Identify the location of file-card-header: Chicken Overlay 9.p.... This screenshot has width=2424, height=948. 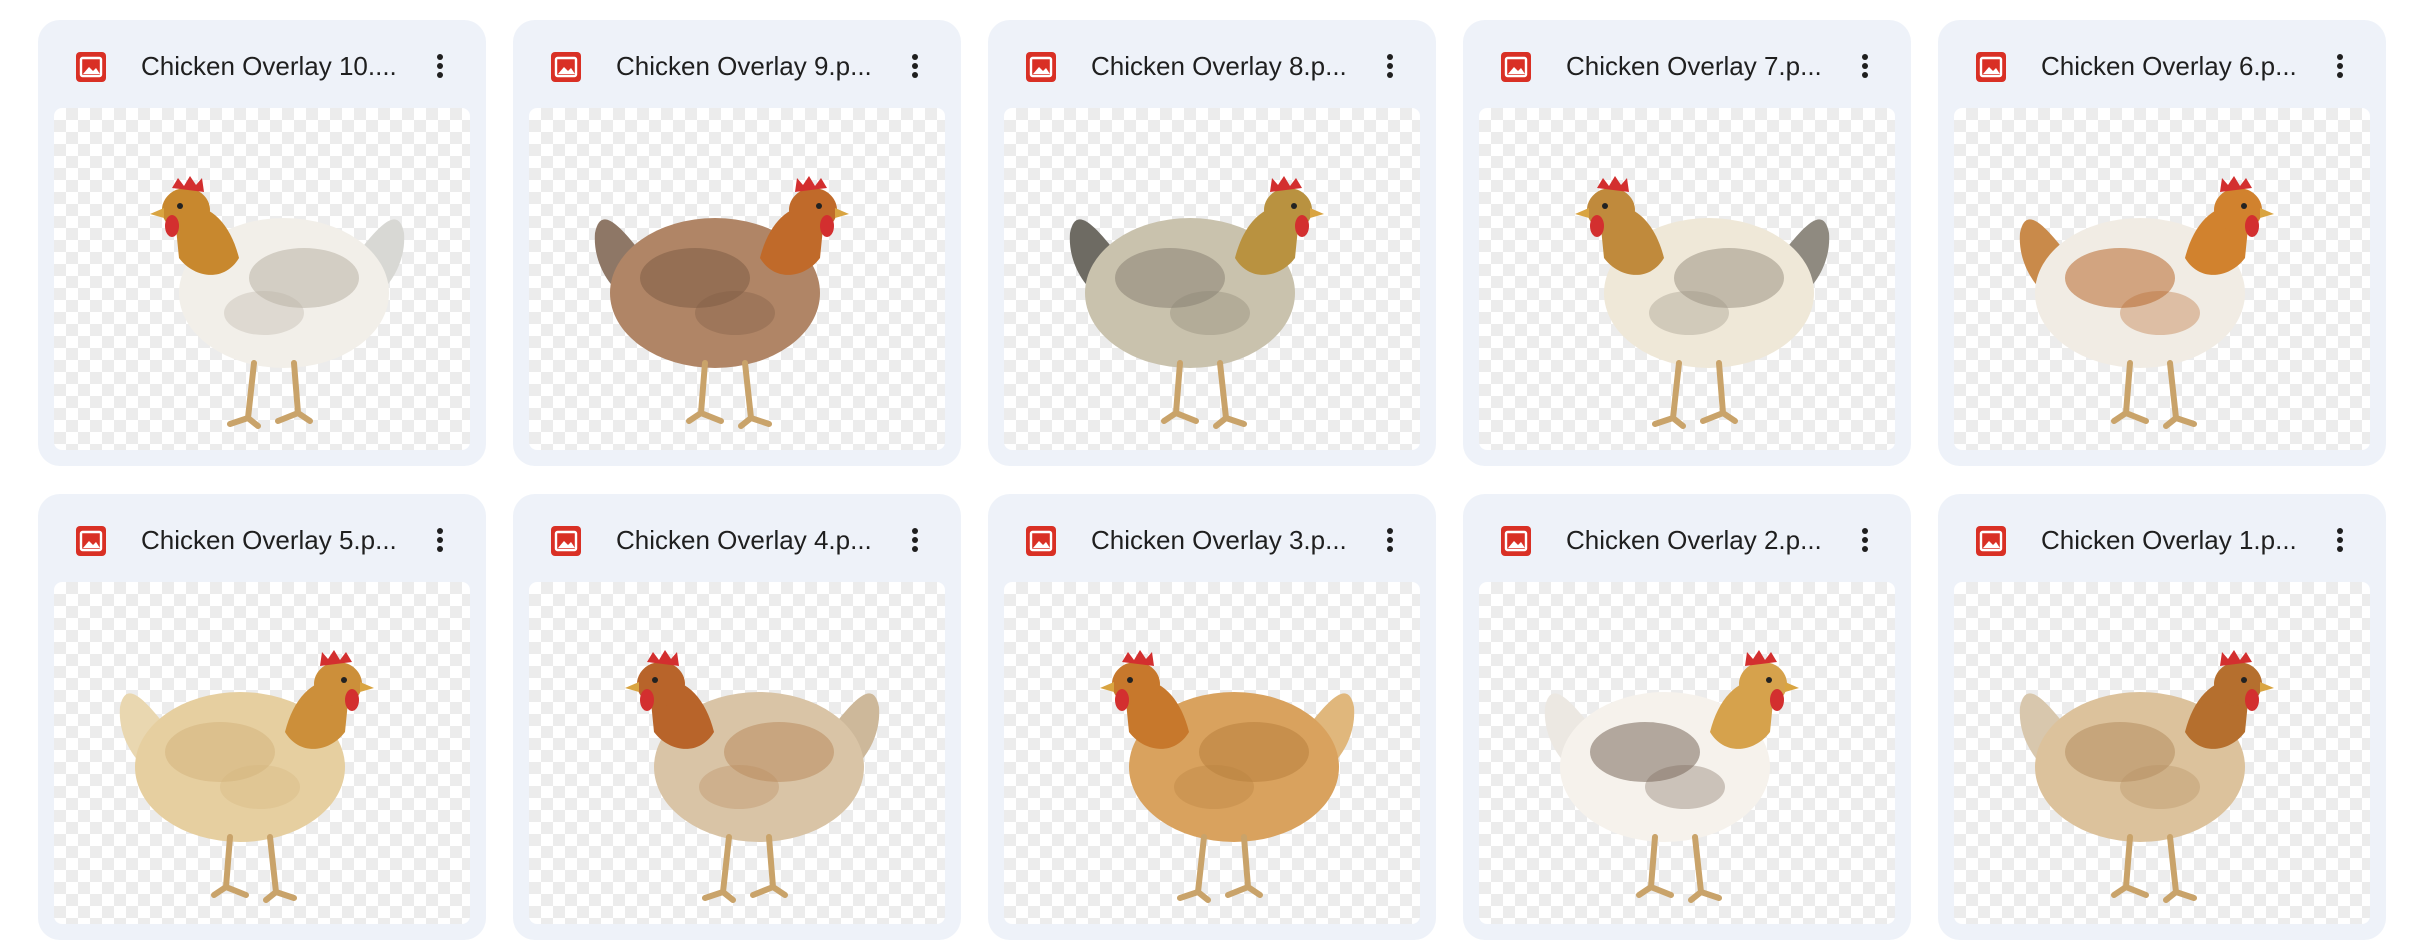
(737, 64).